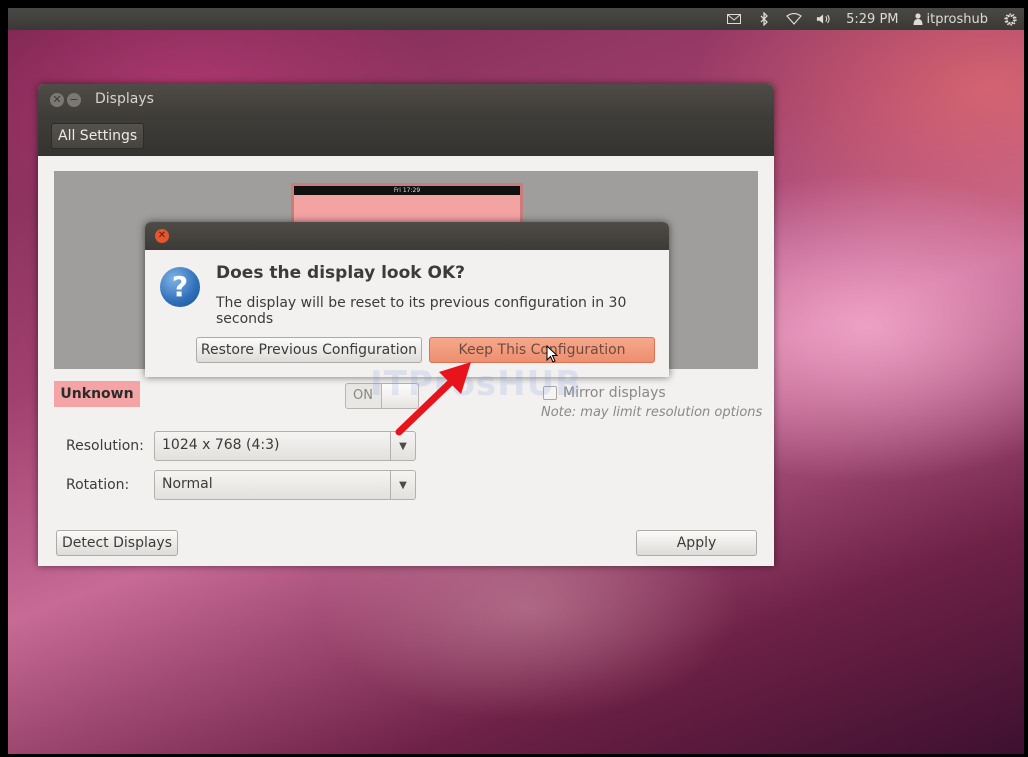 Image resolution: width=1028 pixels, height=757 pixels. I want to click on user-name: itproshub, so click(957, 19).